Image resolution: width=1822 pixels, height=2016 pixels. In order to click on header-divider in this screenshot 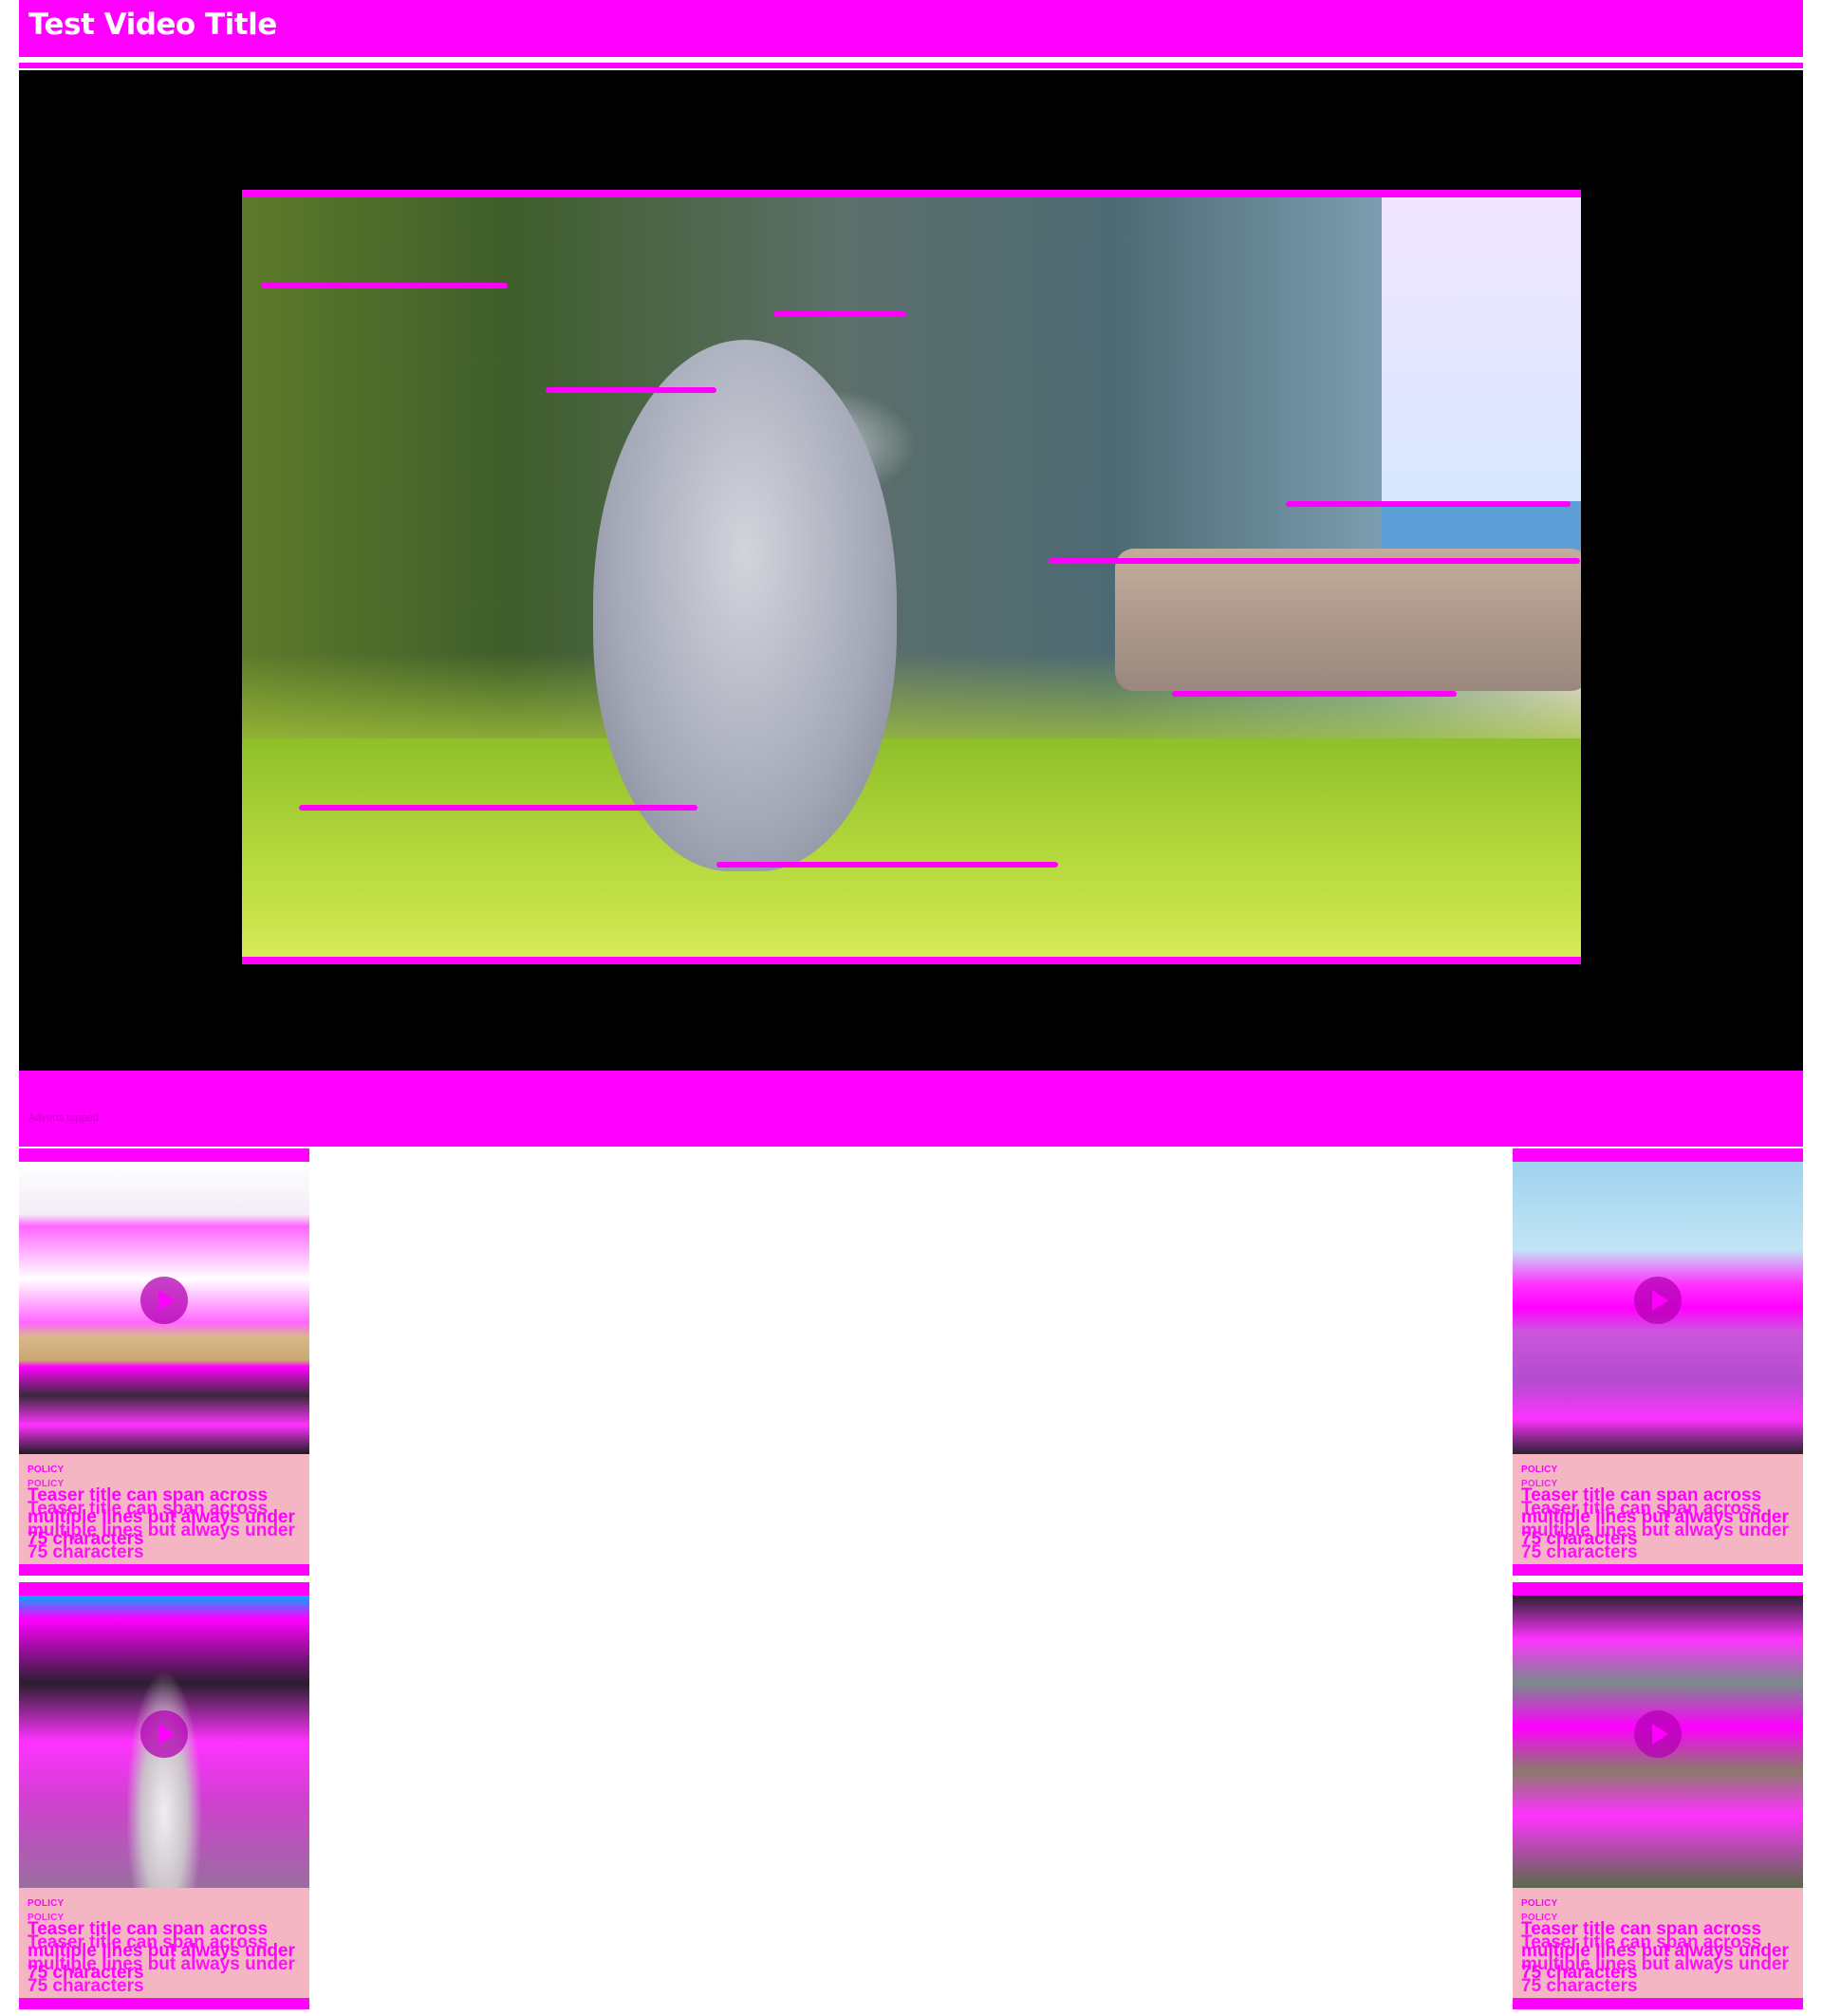, I will do `click(911, 65)`.